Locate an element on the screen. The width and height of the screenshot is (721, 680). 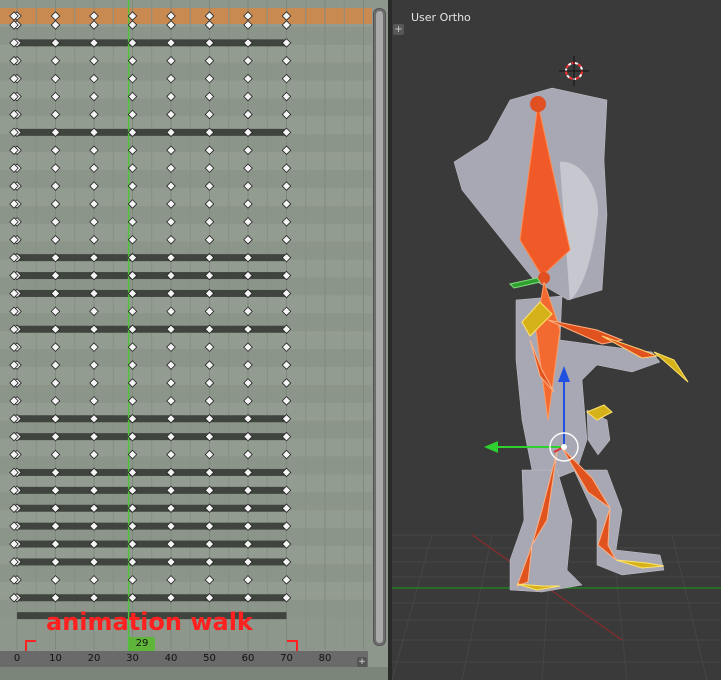
ruler-tick-label: 80 is located at coordinates (325, 658).